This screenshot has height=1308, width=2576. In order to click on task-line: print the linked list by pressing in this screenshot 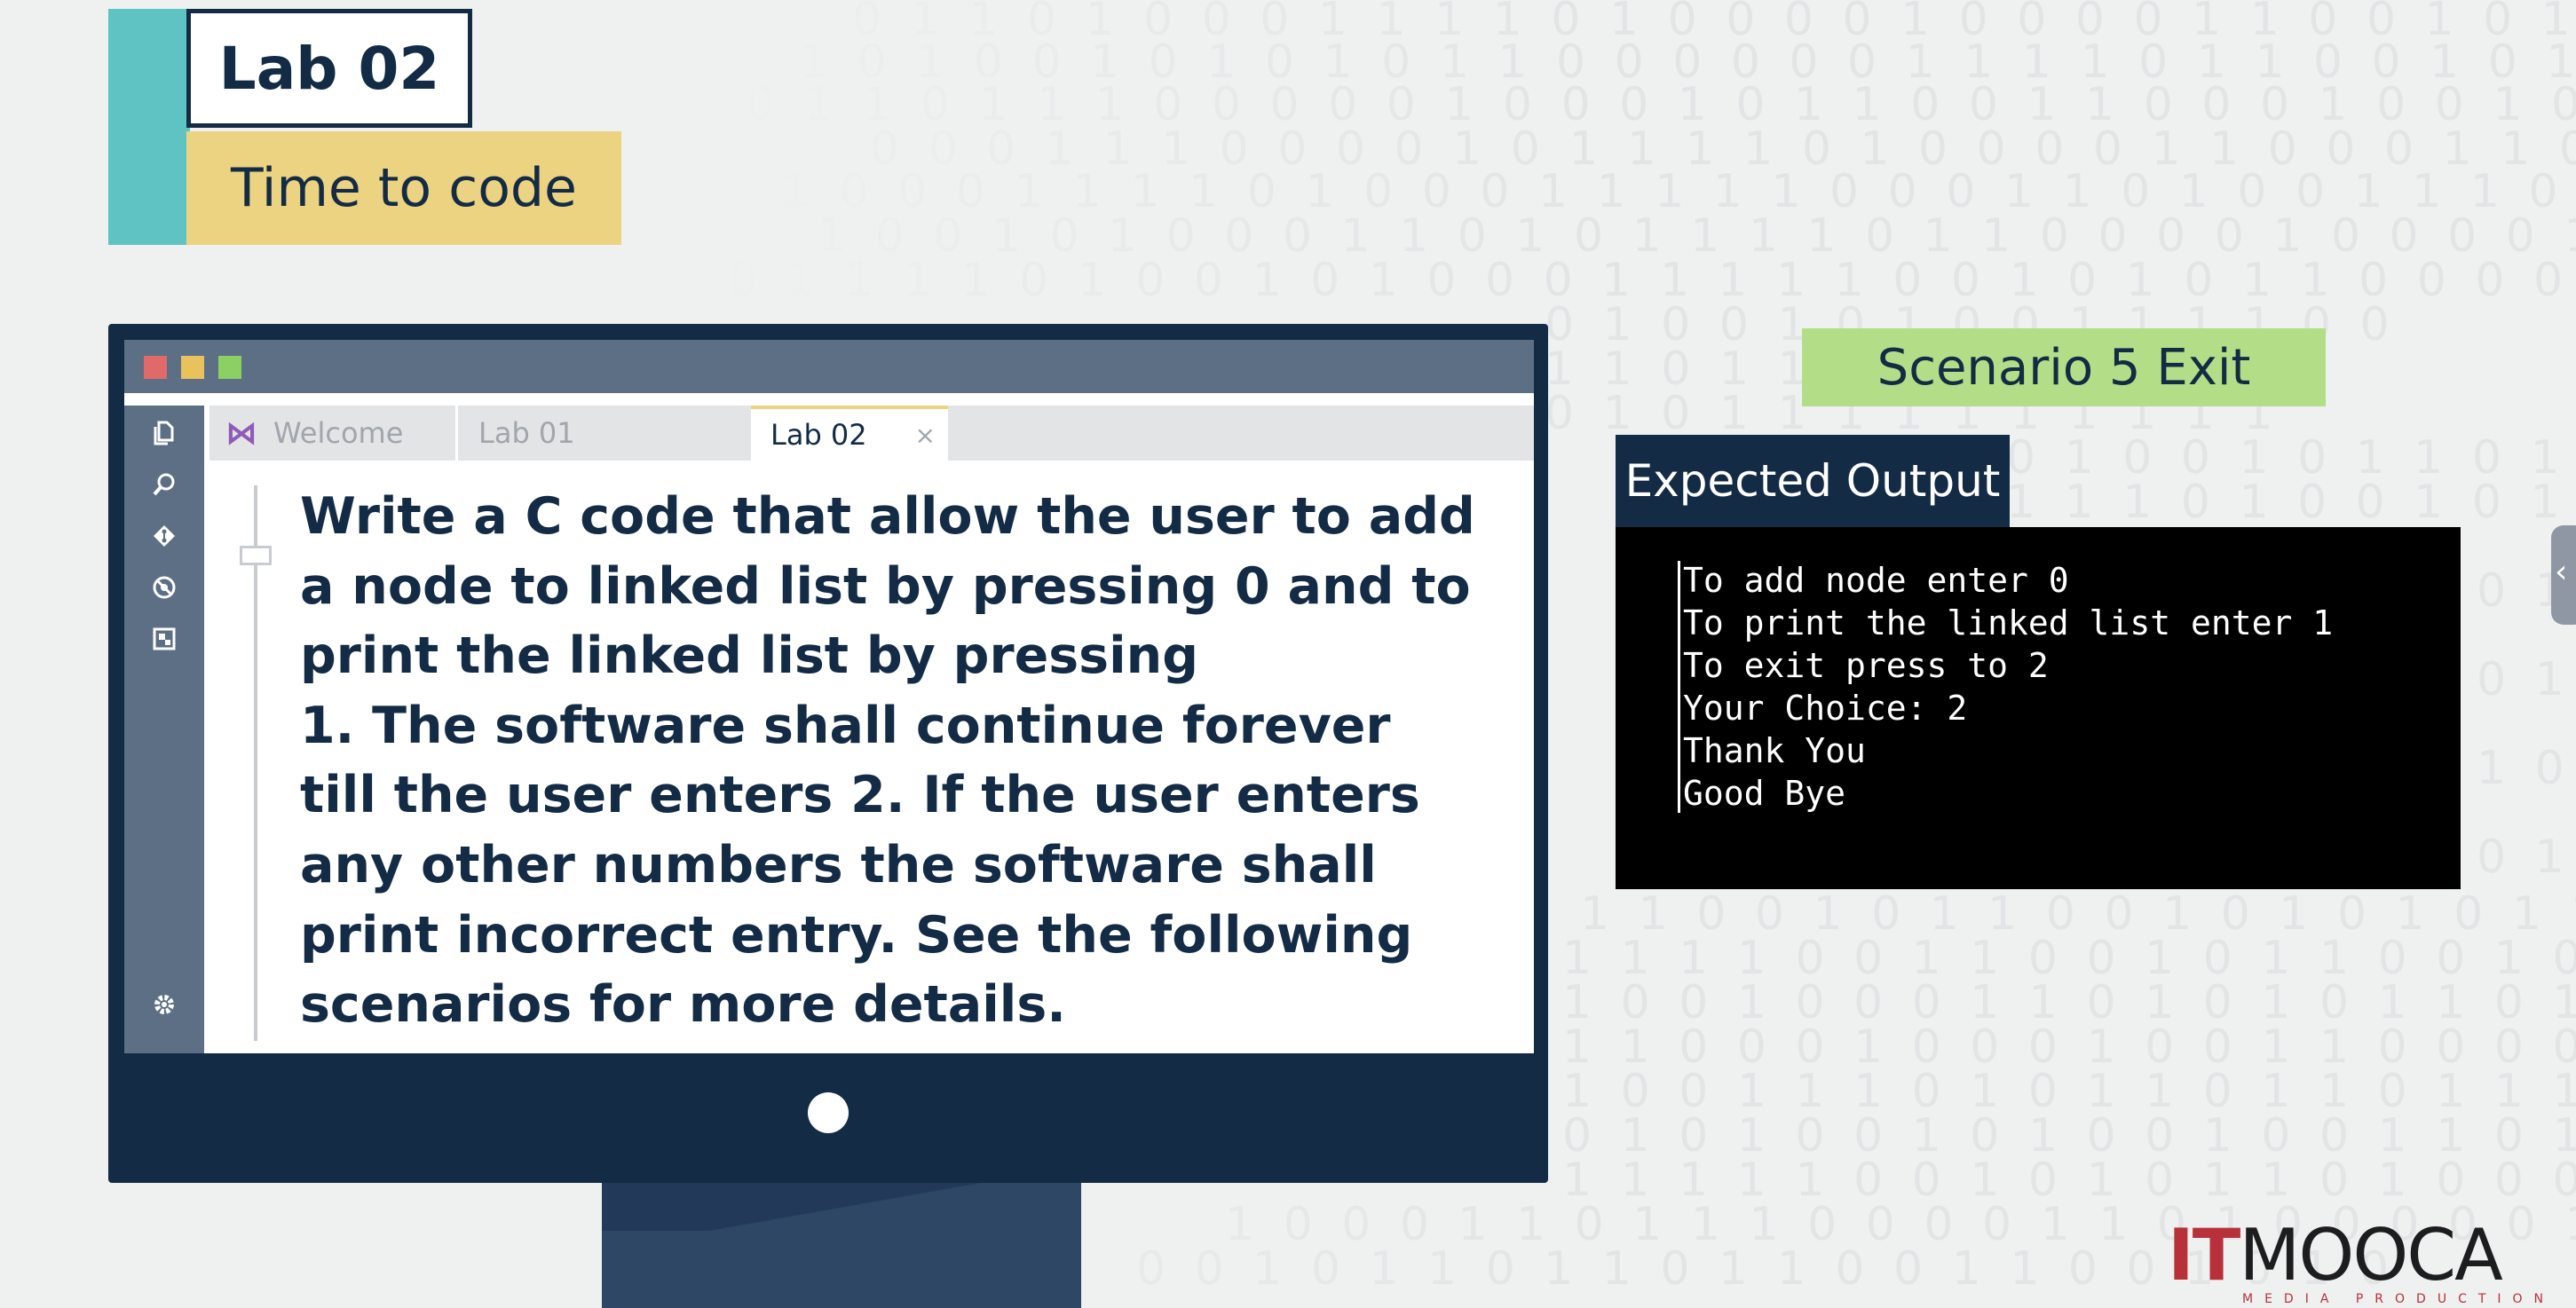, I will do `click(749, 656)`.